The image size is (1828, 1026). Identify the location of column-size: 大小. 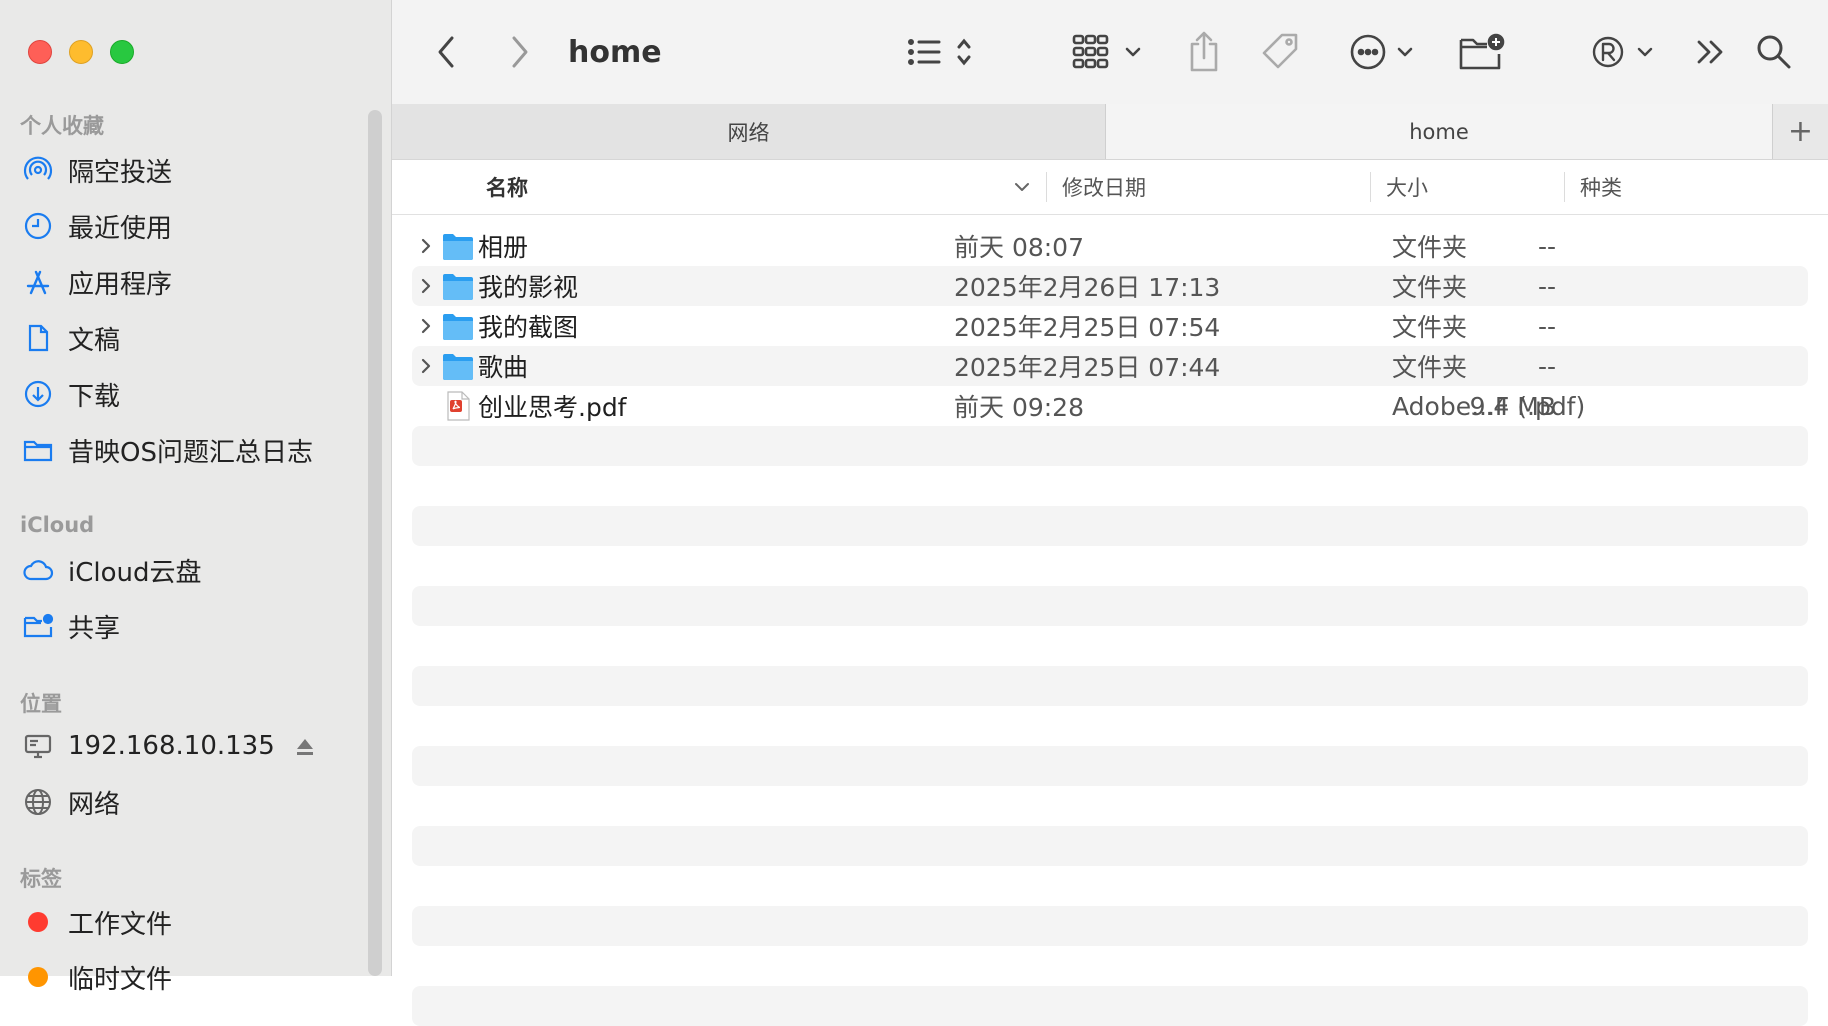
(1407, 187).